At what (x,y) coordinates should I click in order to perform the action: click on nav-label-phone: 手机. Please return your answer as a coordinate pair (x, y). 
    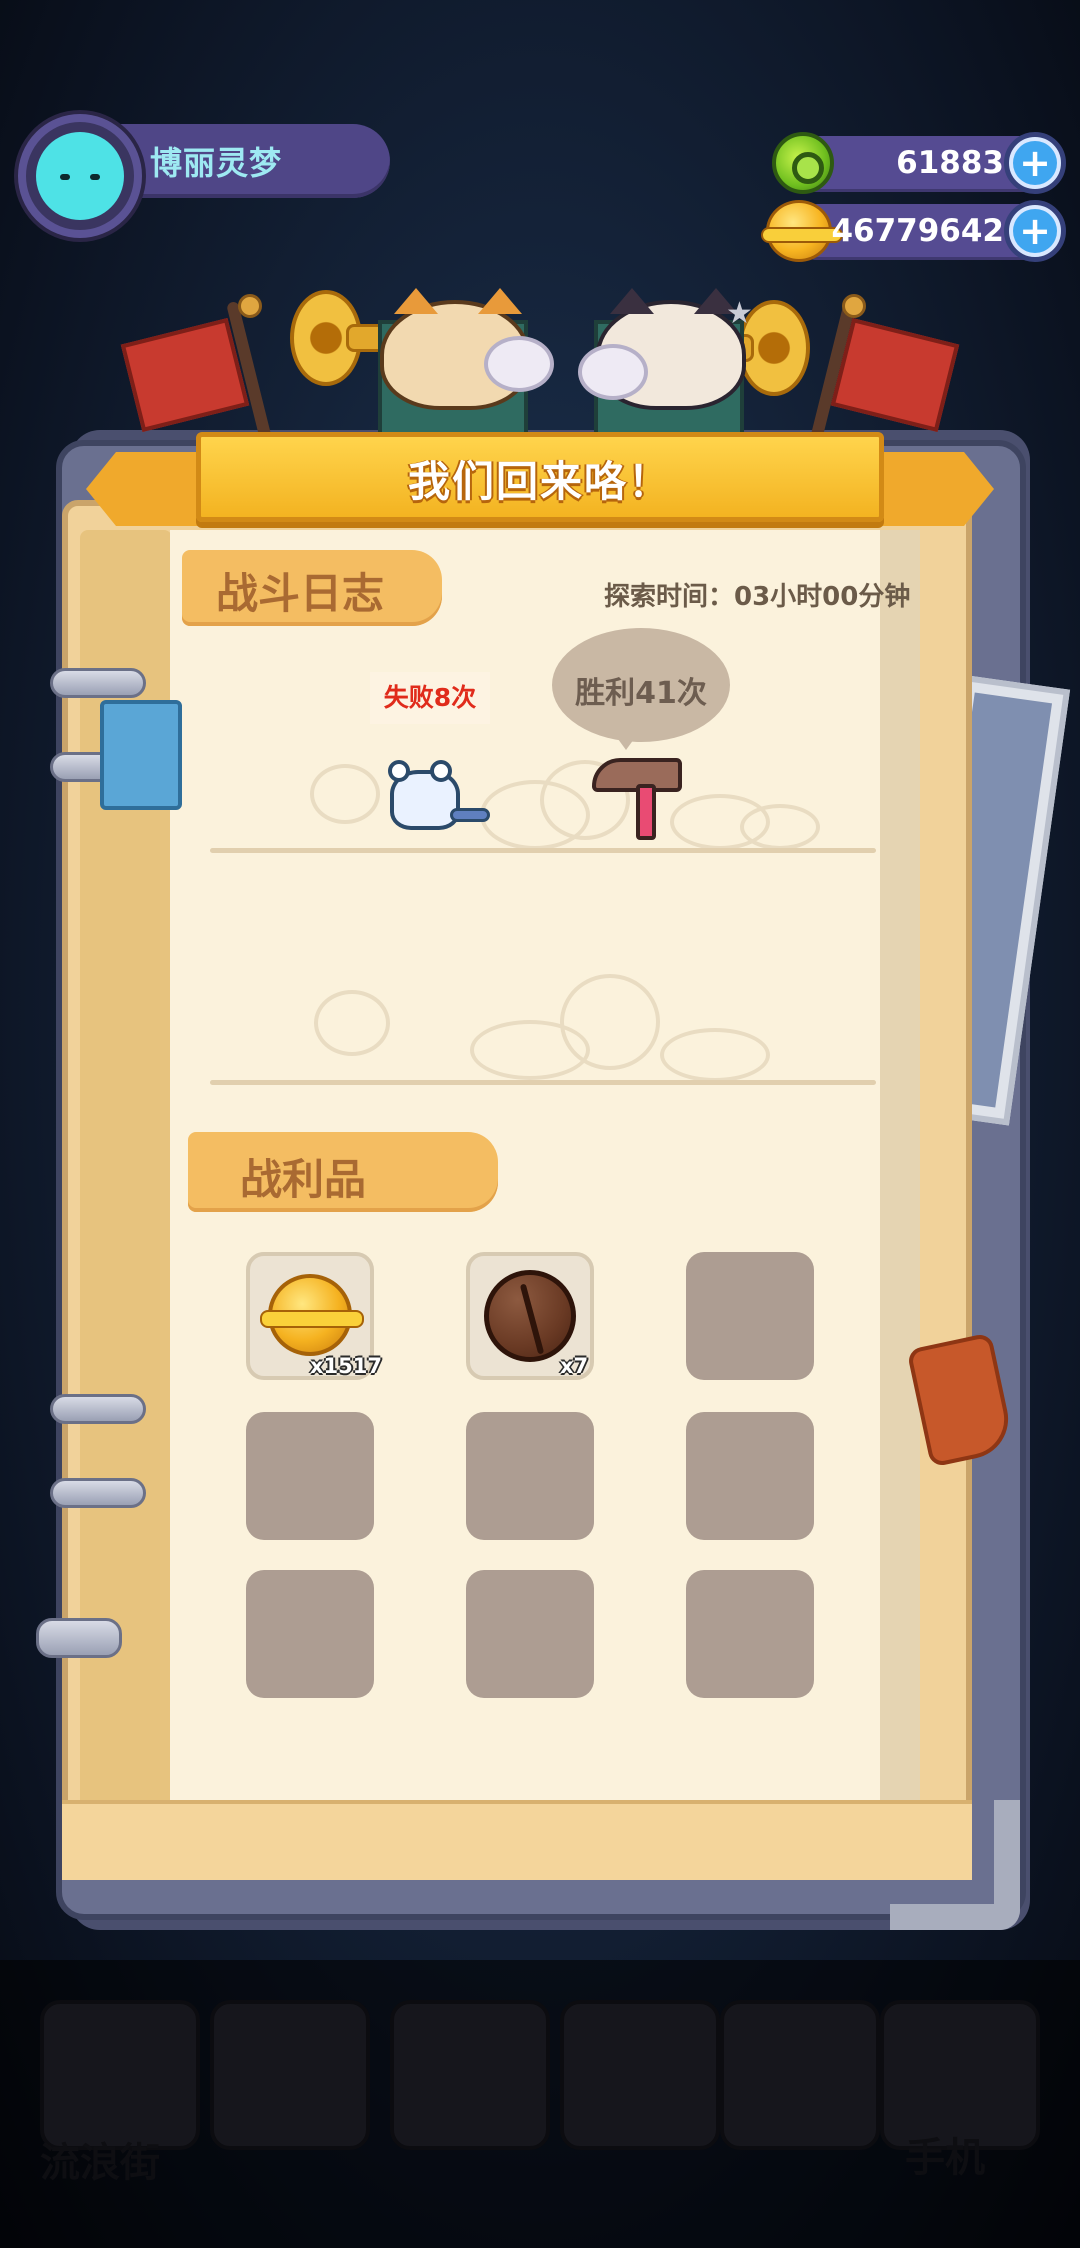
    Looking at the image, I should click on (945, 2158).